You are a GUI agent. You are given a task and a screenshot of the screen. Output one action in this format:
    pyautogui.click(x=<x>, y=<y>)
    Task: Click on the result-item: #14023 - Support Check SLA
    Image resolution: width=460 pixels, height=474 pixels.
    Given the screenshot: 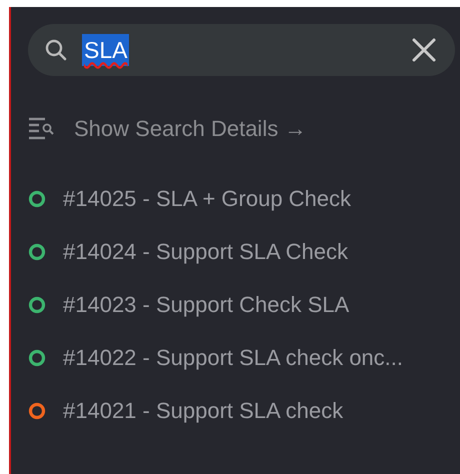 What is the action you would take?
    pyautogui.click(x=241, y=305)
    